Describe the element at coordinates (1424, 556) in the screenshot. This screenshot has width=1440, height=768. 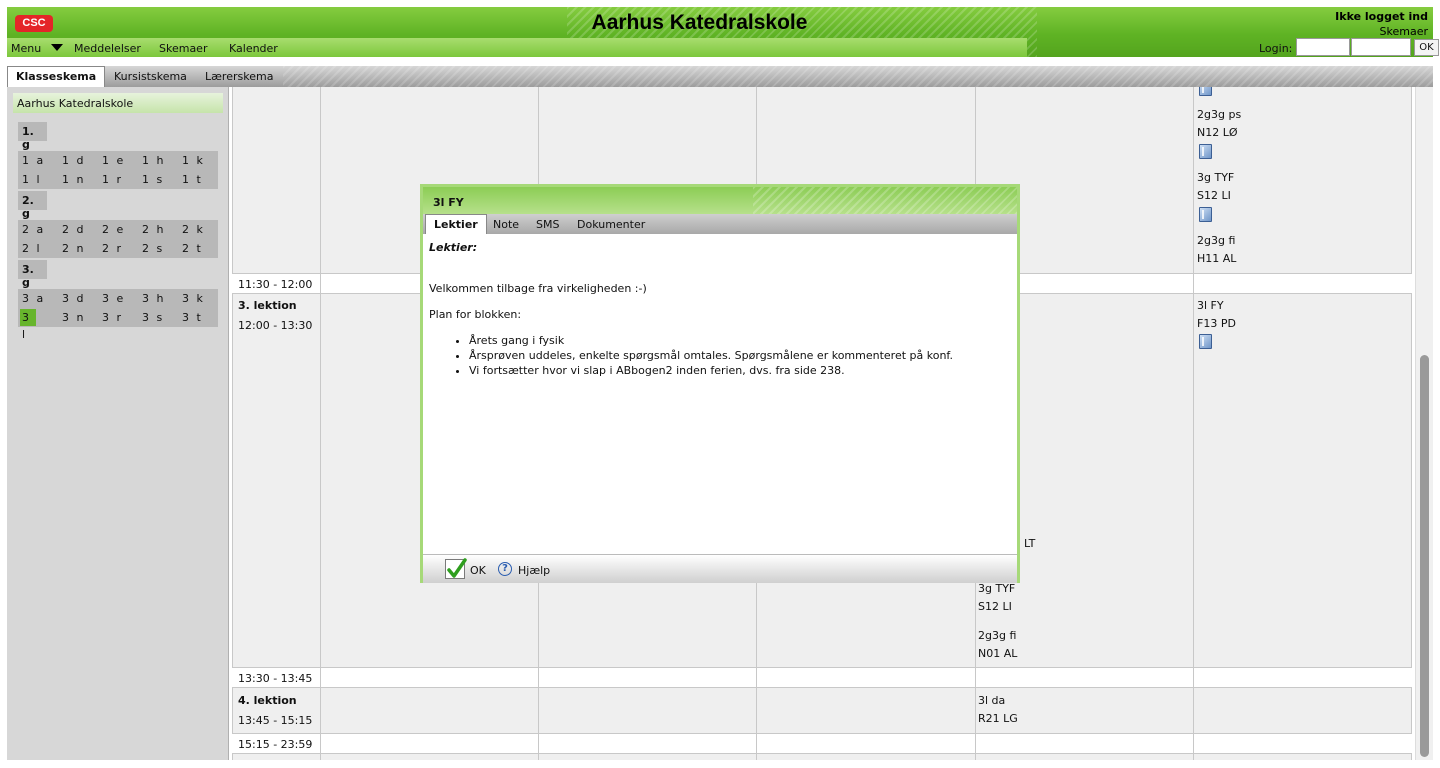
I see `scrollbar-thumb` at that location.